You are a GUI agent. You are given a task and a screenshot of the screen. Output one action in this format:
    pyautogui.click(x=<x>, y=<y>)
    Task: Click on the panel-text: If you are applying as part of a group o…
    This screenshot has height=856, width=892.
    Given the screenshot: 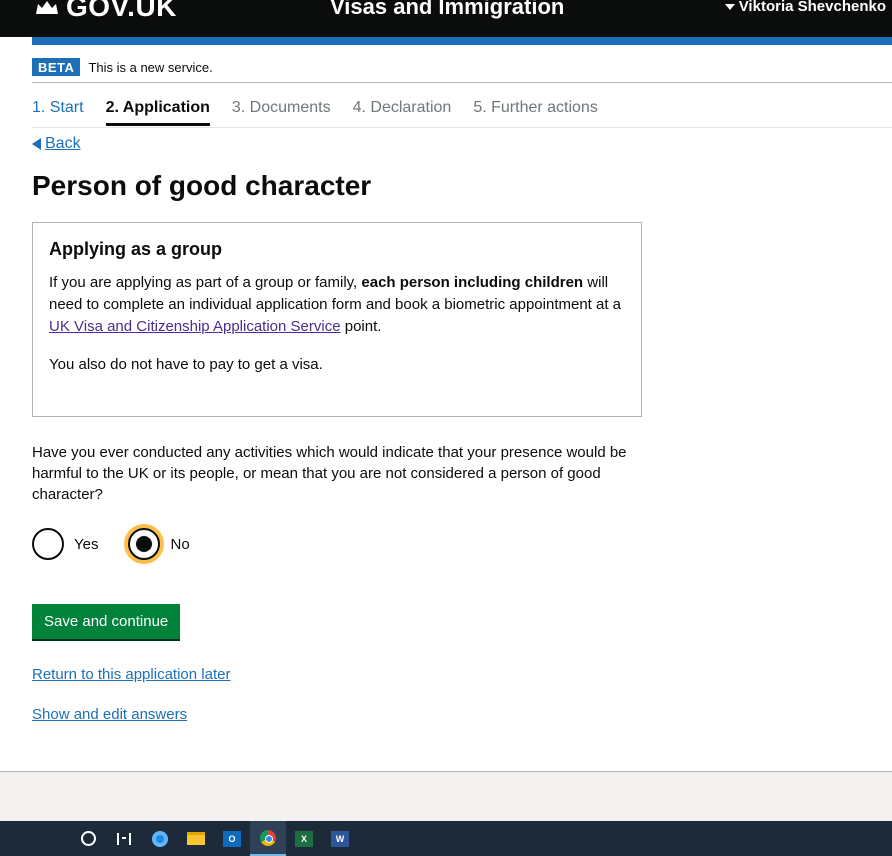 What is the action you would take?
    pyautogui.click(x=205, y=282)
    